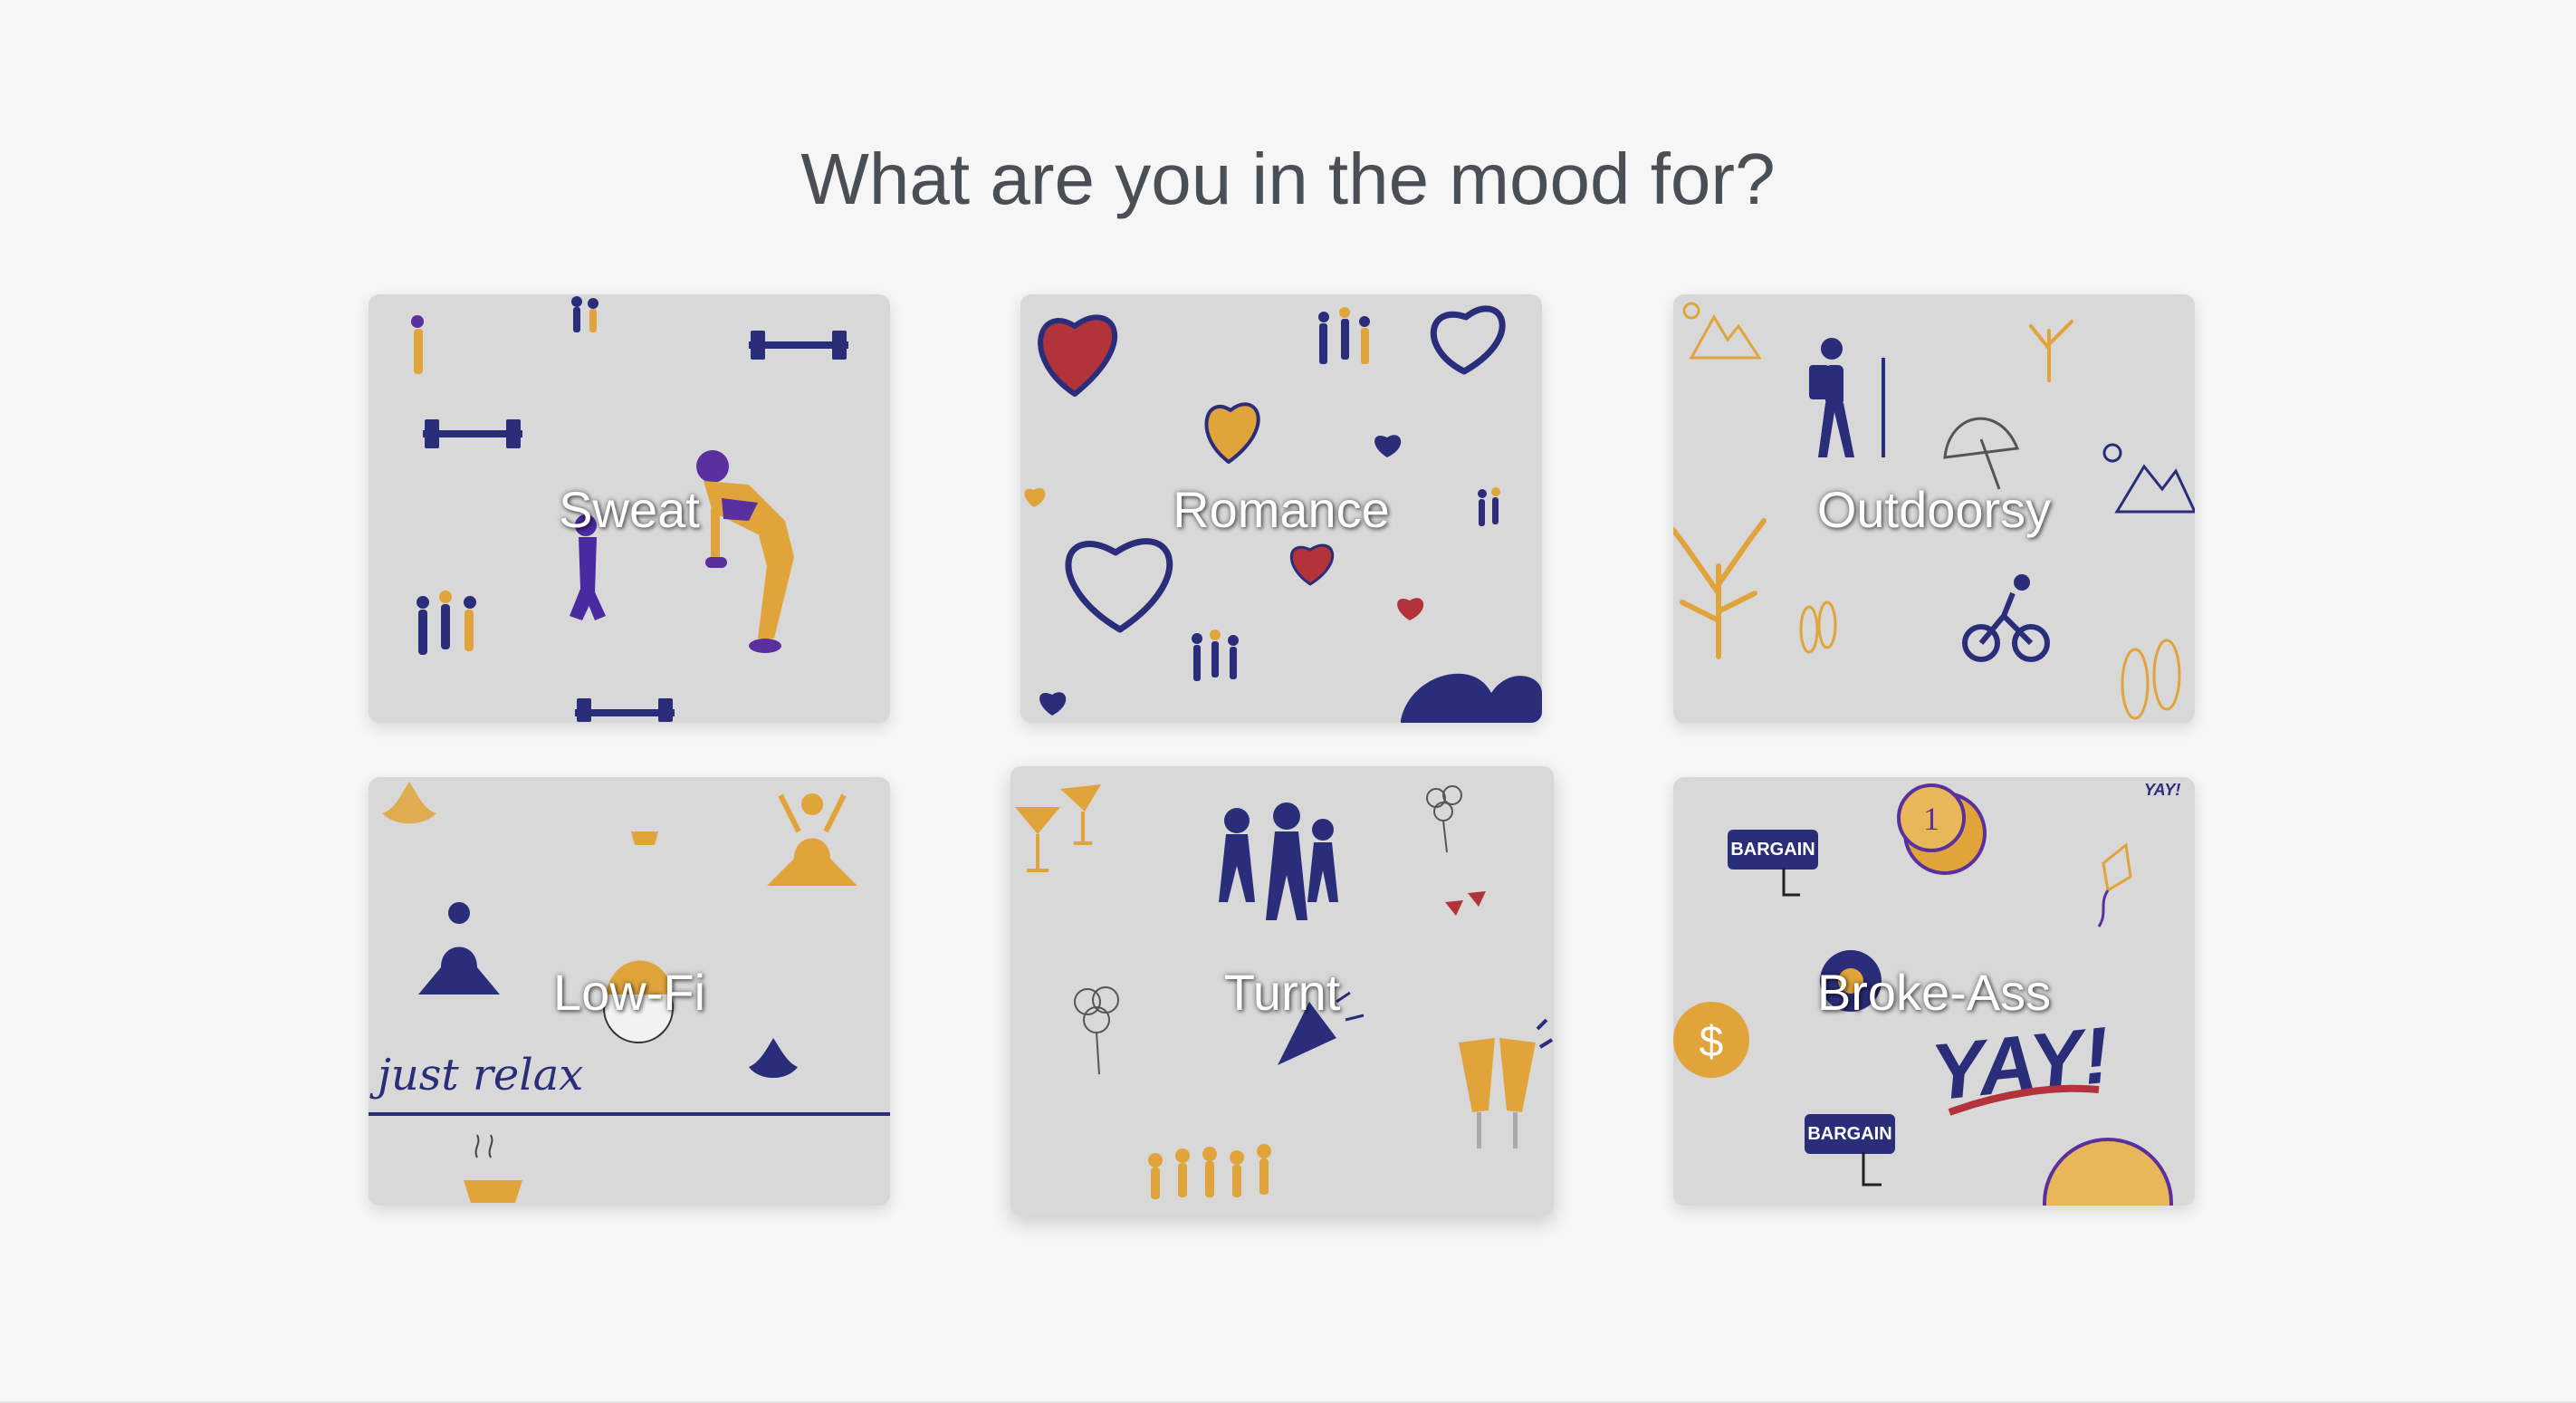 The width and height of the screenshot is (2576, 1403). Describe the element at coordinates (1981, 453) in the screenshot. I see `umbrella-icon` at that location.